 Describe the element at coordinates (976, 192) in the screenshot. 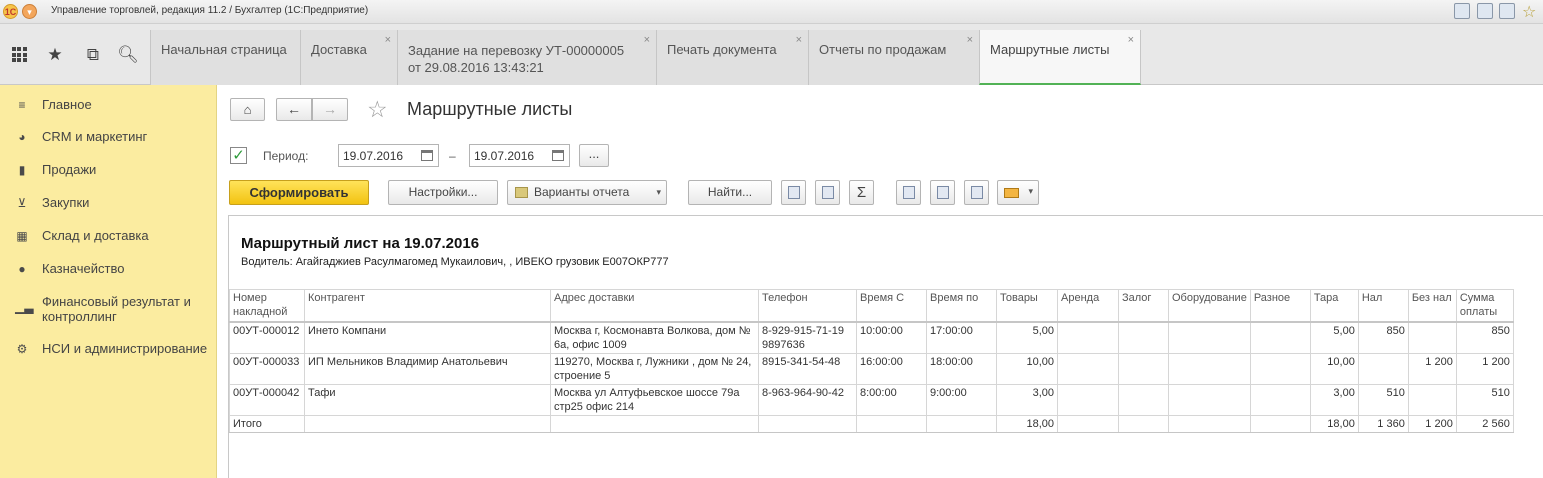

I see `save-button` at that location.